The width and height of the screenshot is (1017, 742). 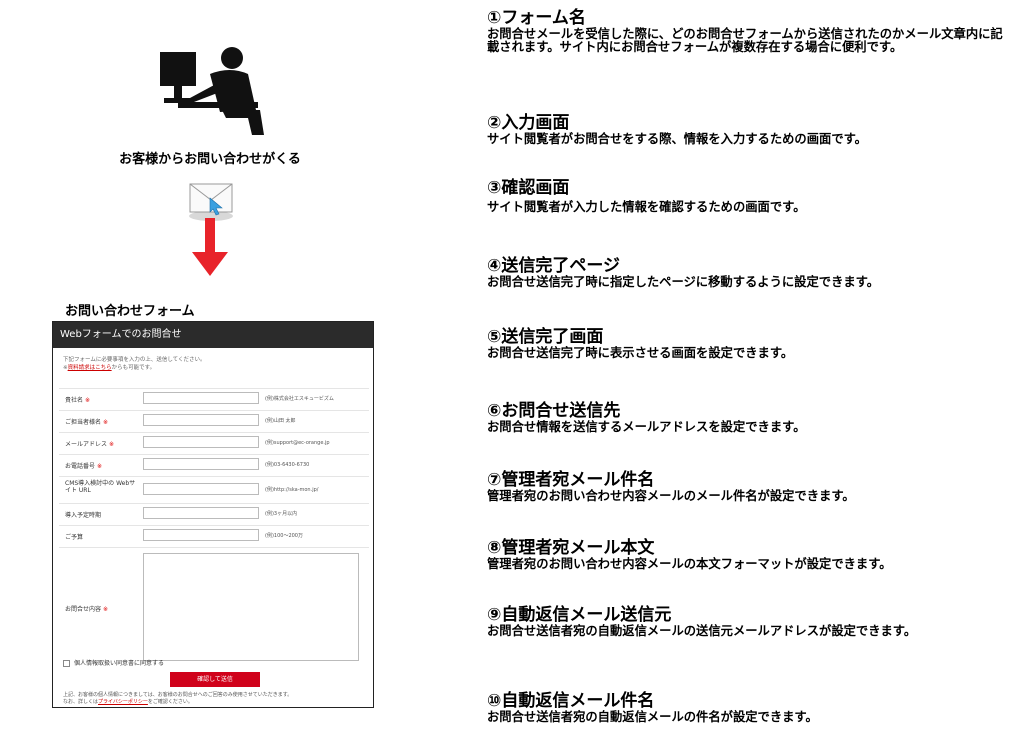 What do you see at coordinates (528, 123) in the screenshot?
I see `feature-title: ②入力画面` at bounding box center [528, 123].